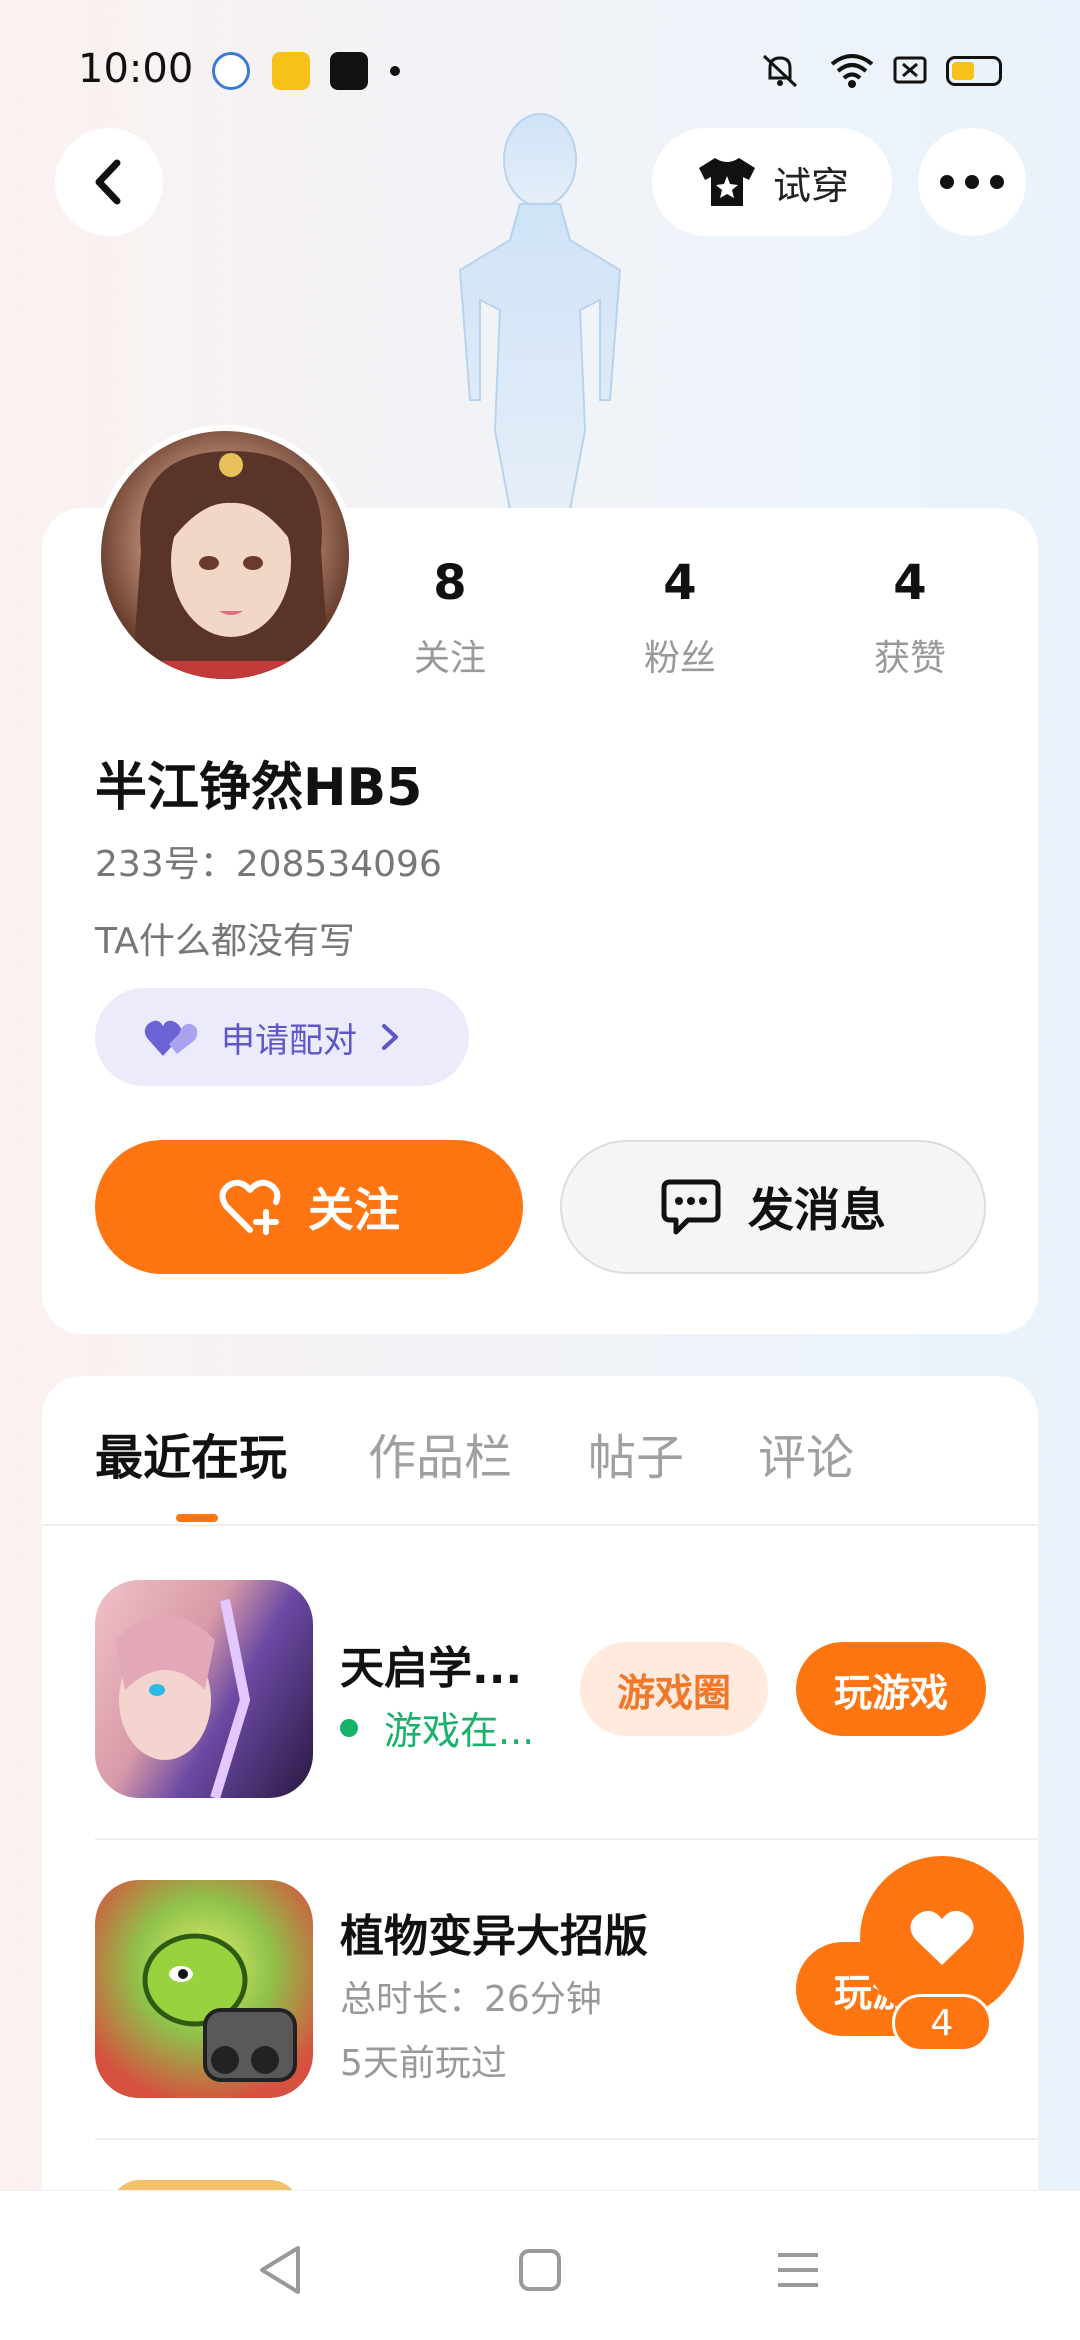  I want to click on game-circle-button: 游戏圈, so click(674, 1689).